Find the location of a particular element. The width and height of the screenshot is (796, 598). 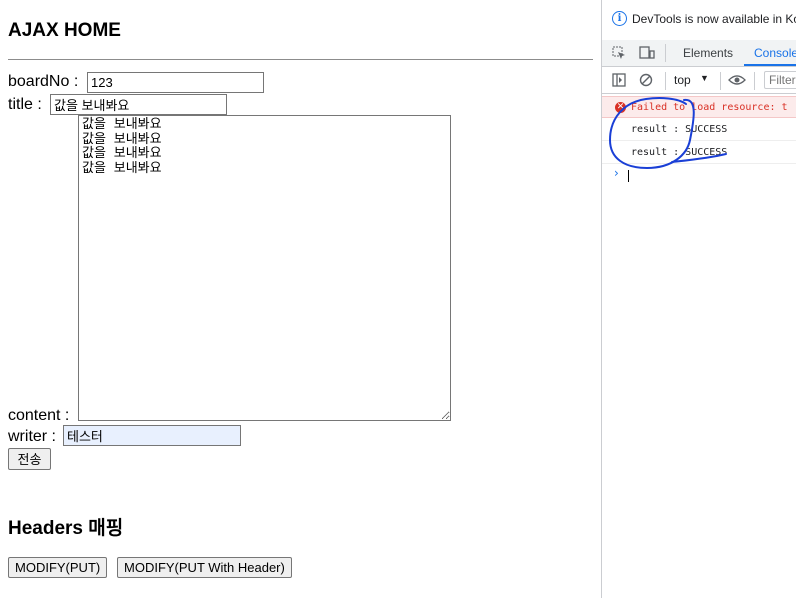

console-prompt-chevron-icon: › is located at coordinates (616, 173).